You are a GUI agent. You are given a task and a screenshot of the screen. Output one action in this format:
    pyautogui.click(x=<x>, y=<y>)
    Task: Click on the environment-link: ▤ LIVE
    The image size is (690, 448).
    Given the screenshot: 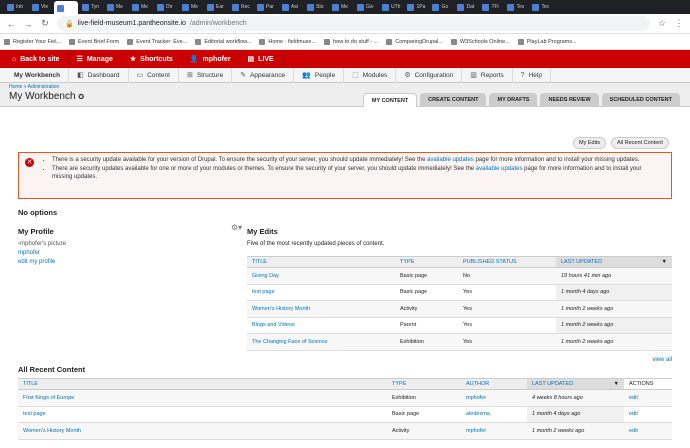 What is the action you would take?
    pyautogui.click(x=261, y=59)
    